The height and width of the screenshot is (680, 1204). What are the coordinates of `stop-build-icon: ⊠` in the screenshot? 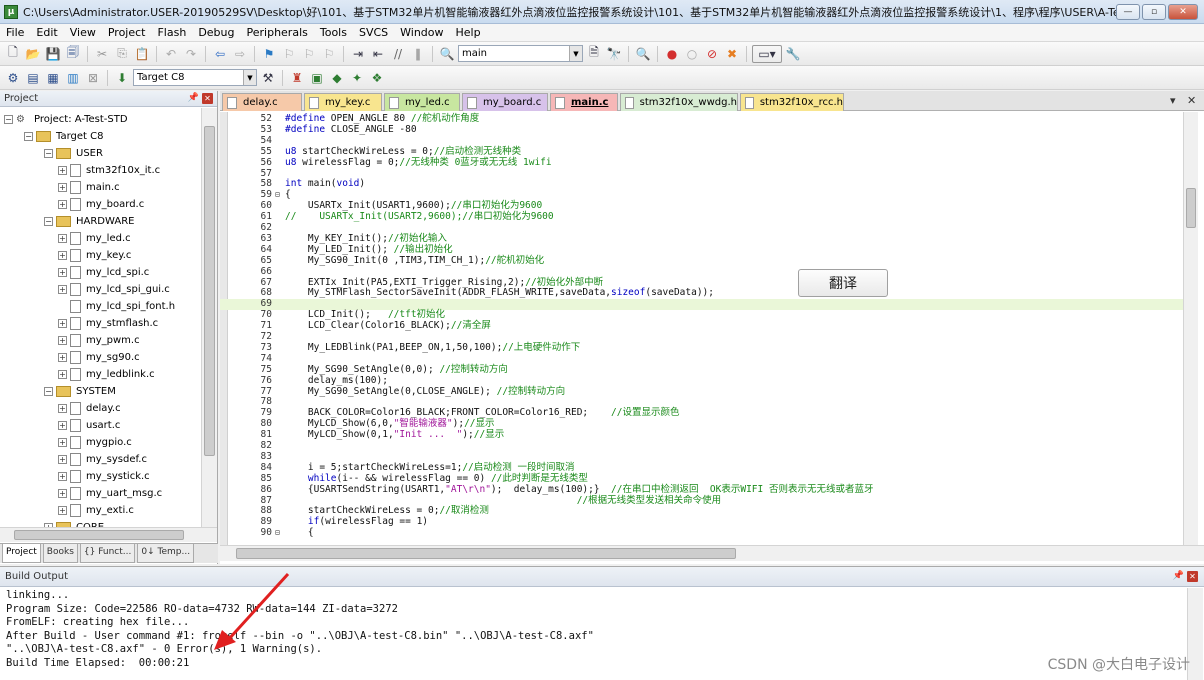 It's located at (93, 78).